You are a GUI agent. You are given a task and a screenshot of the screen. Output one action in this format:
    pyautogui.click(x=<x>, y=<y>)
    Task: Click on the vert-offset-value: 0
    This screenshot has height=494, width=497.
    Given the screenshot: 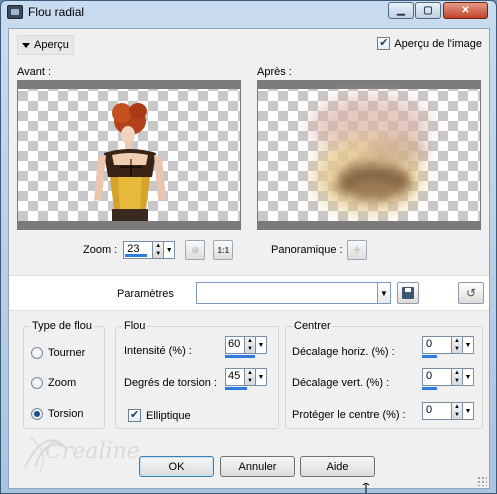 What is the action you would take?
    pyautogui.click(x=429, y=376)
    